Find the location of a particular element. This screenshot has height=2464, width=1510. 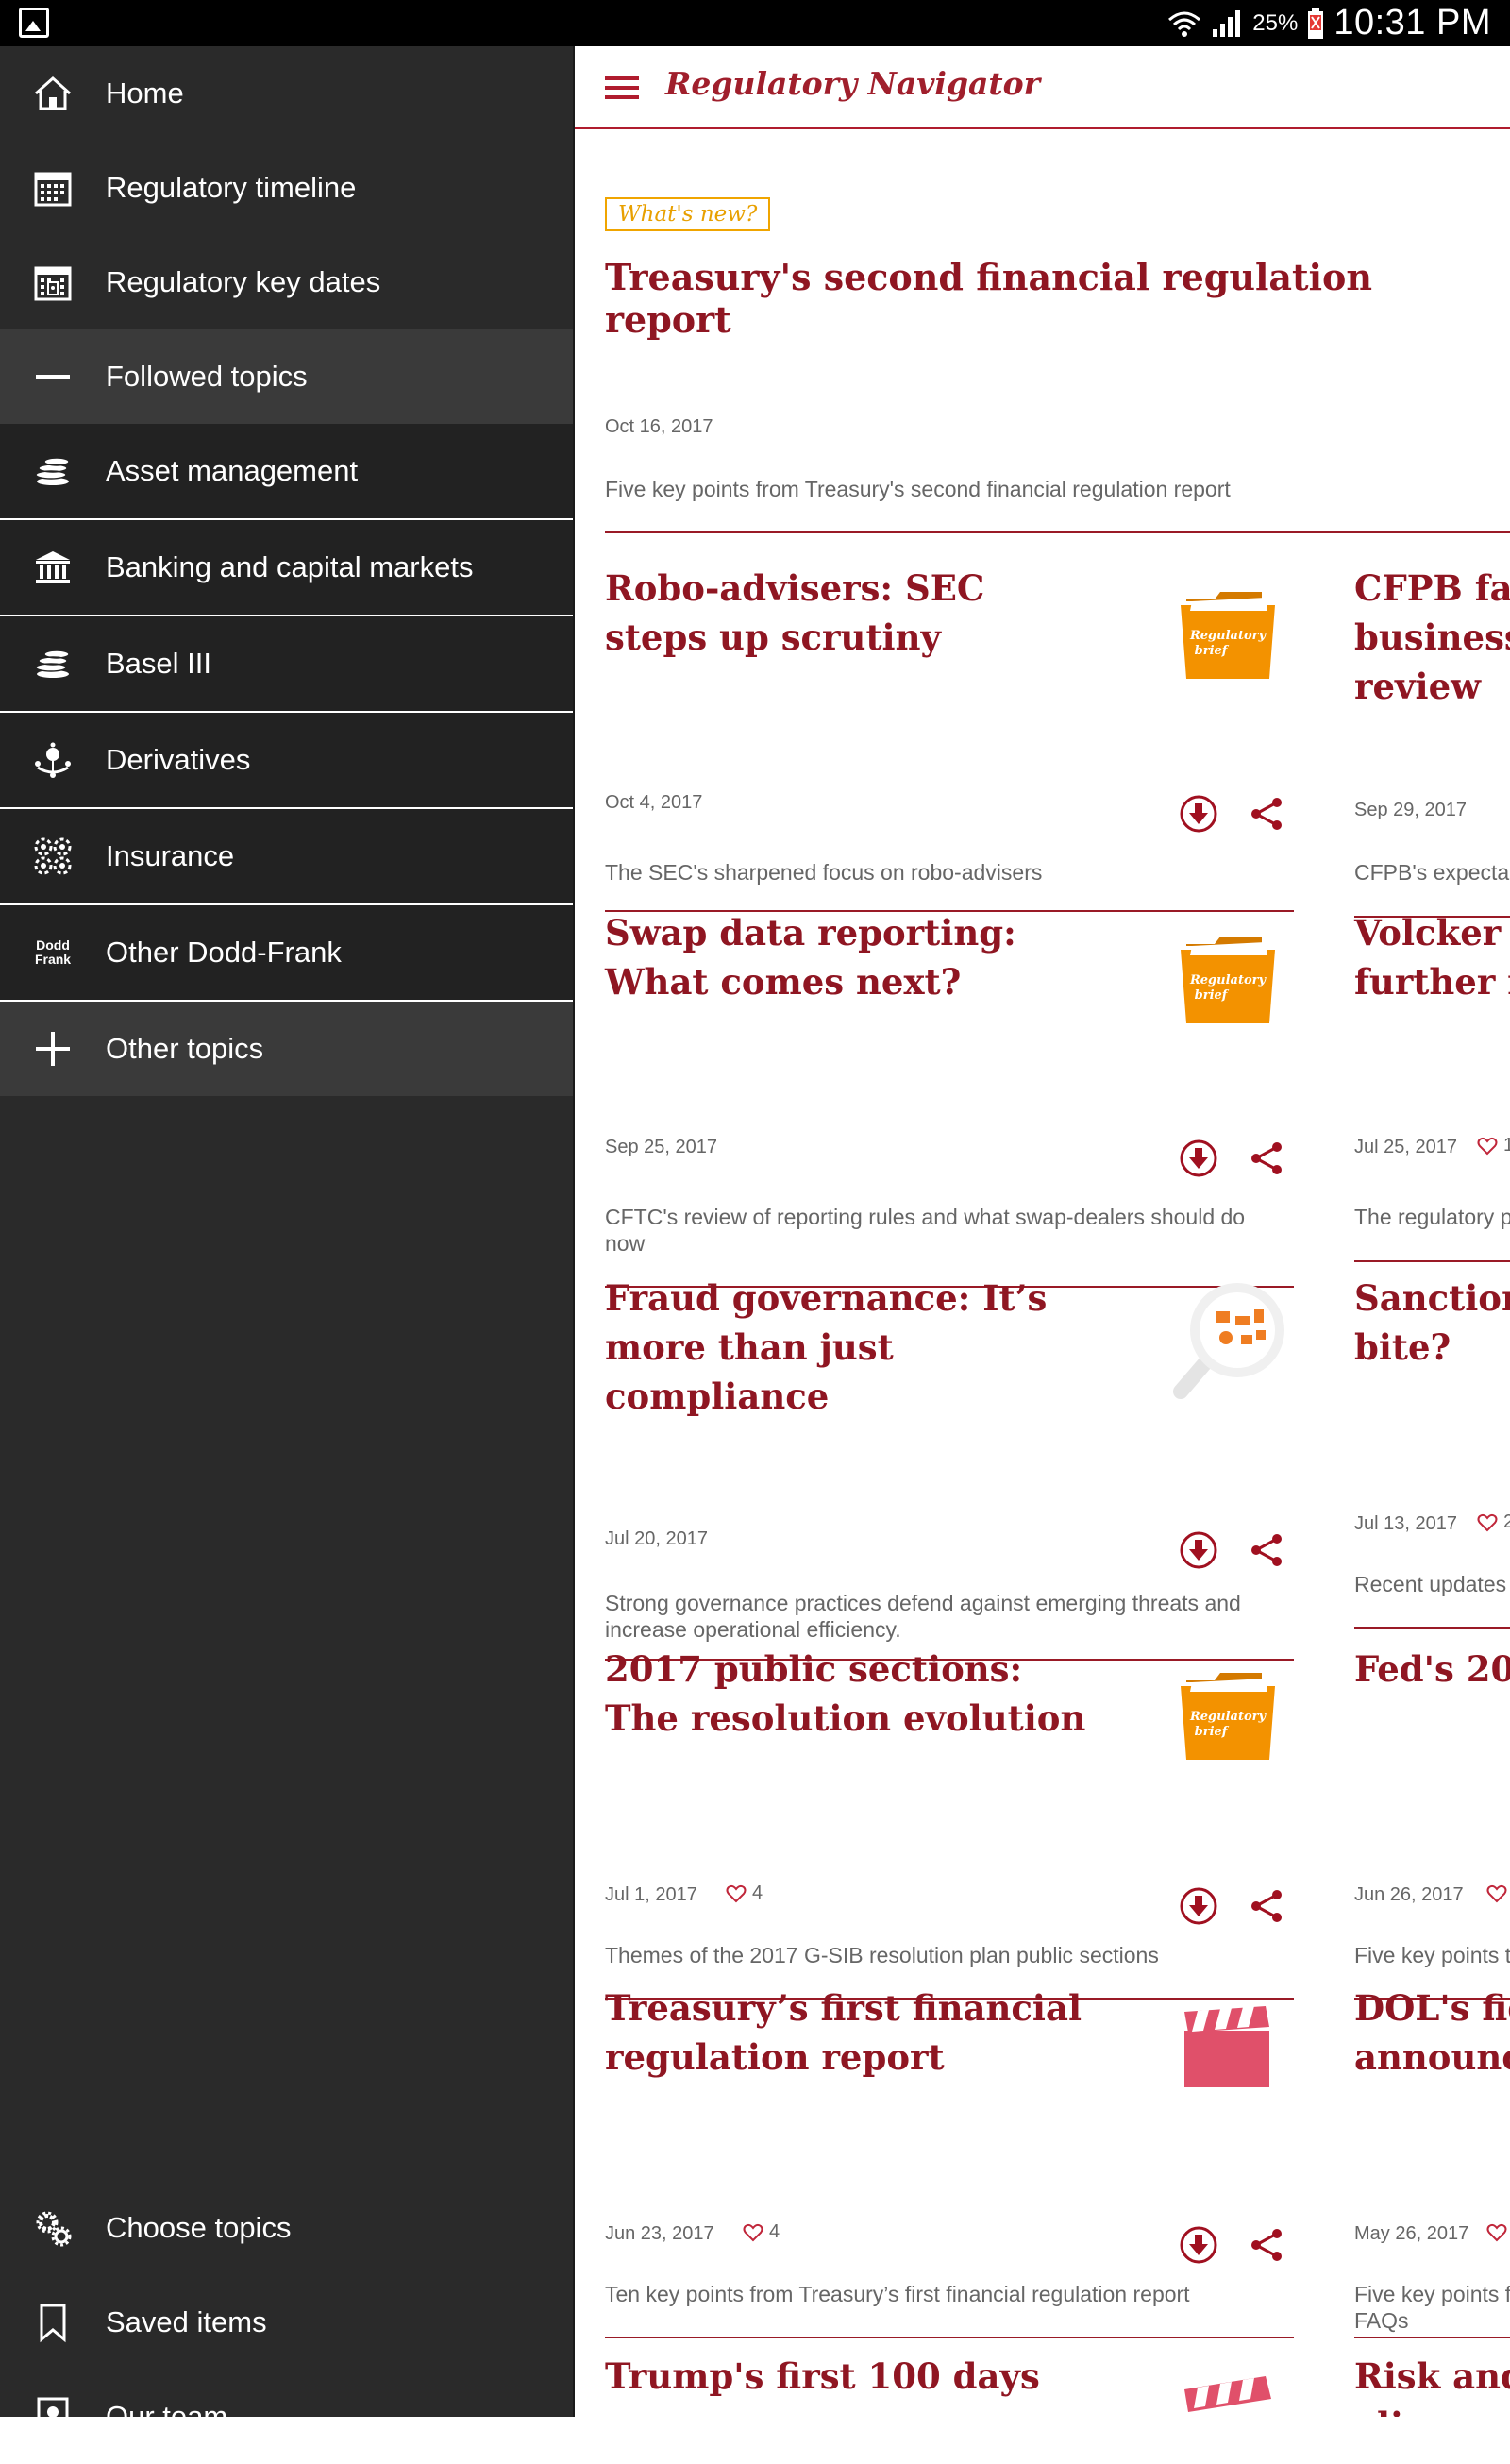

dodd-frank-icon: Dodd Frank is located at coordinates (53, 952).